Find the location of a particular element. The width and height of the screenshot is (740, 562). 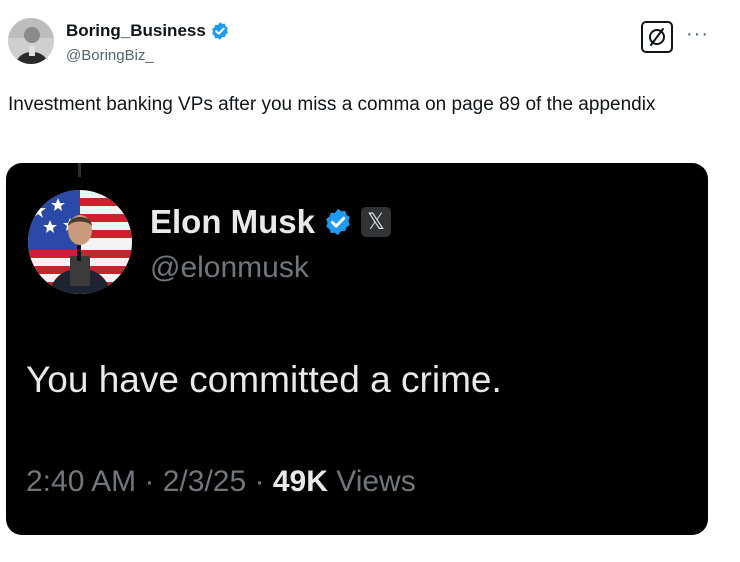

author-name: Boring_Business is located at coordinates (148, 31).